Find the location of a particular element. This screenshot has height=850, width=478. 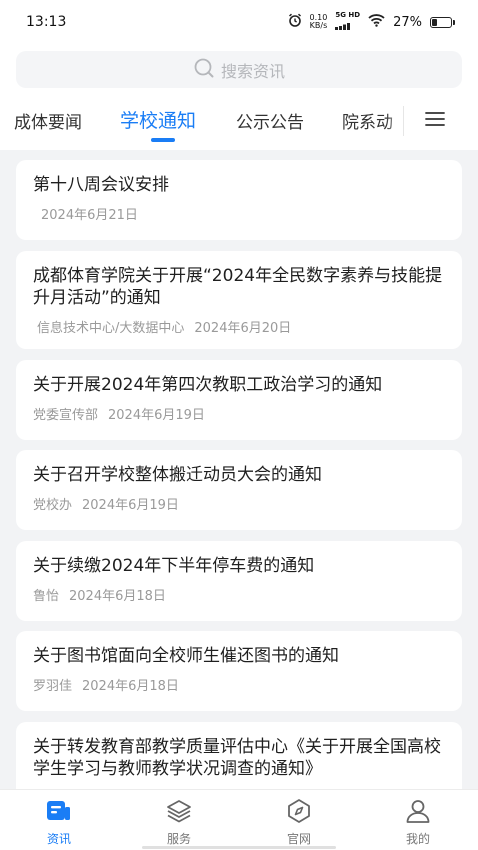

compass-icon is located at coordinates (299, 811).